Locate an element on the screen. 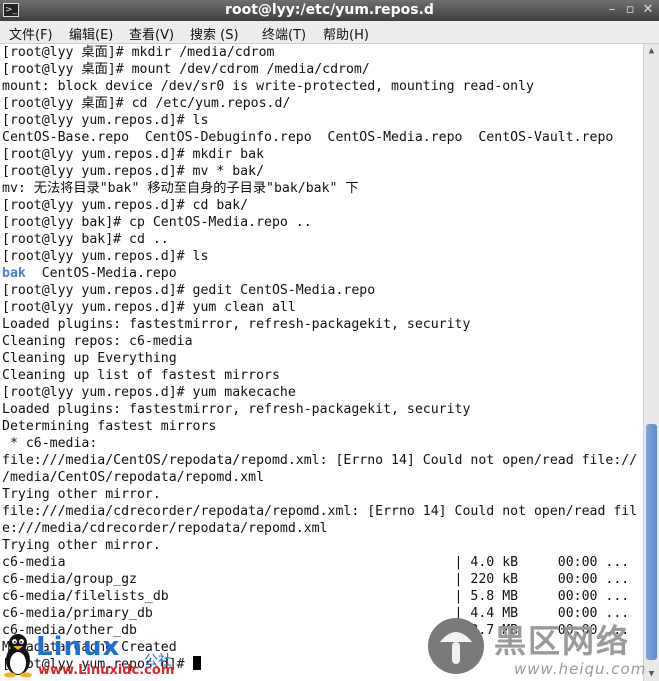 This screenshot has height=681, width=659. terminal-line: Determining fastest mirrors is located at coordinates (109, 426).